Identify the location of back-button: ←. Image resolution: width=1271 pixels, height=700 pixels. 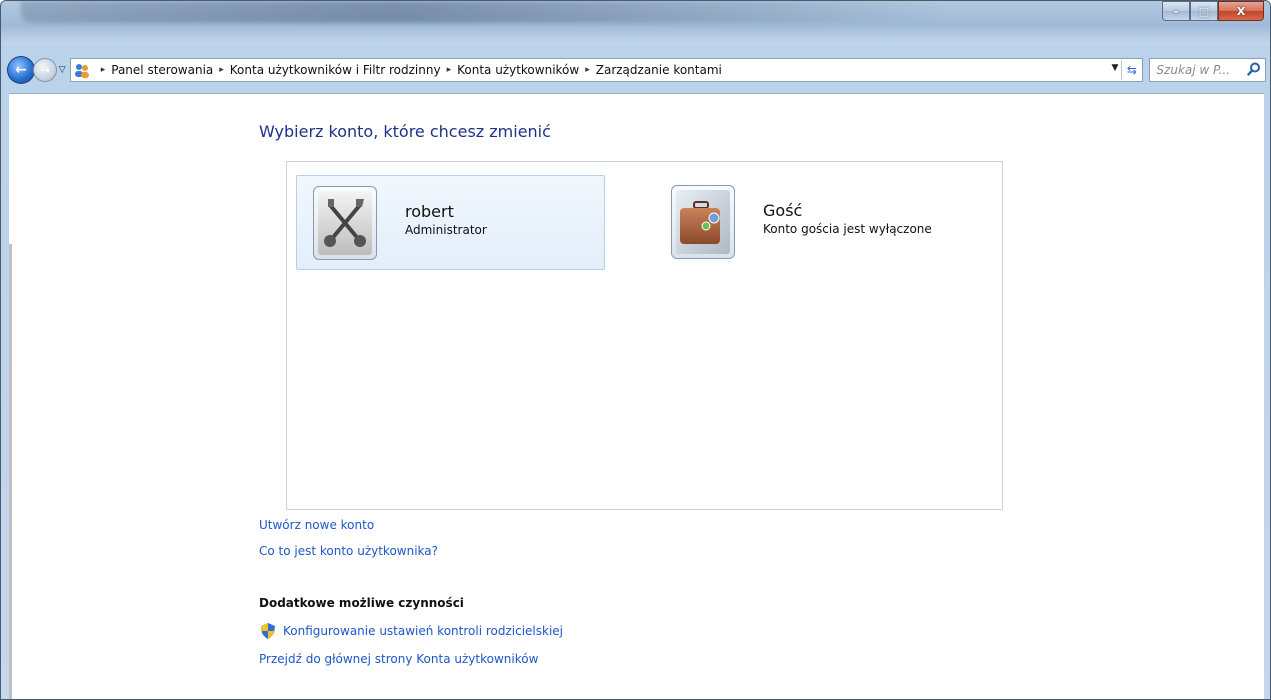
(21, 70).